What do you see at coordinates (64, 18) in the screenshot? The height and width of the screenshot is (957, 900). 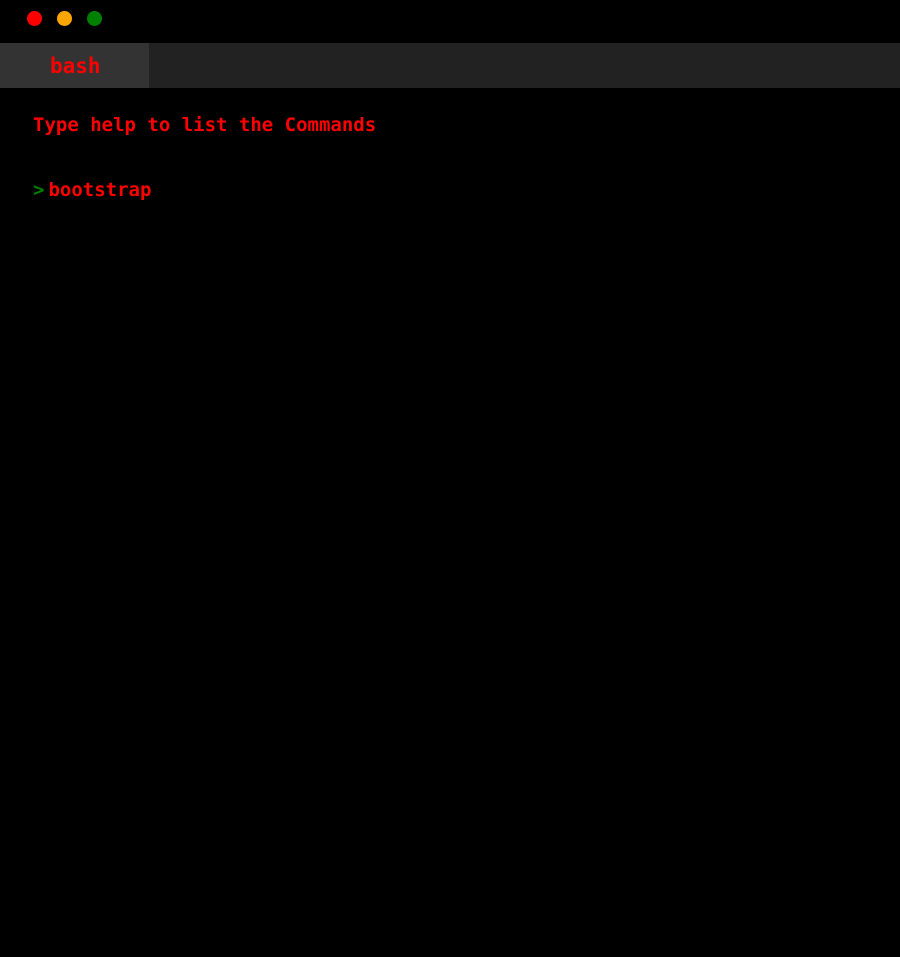 I see `minimize-window-button` at bounding box center [64, 18].